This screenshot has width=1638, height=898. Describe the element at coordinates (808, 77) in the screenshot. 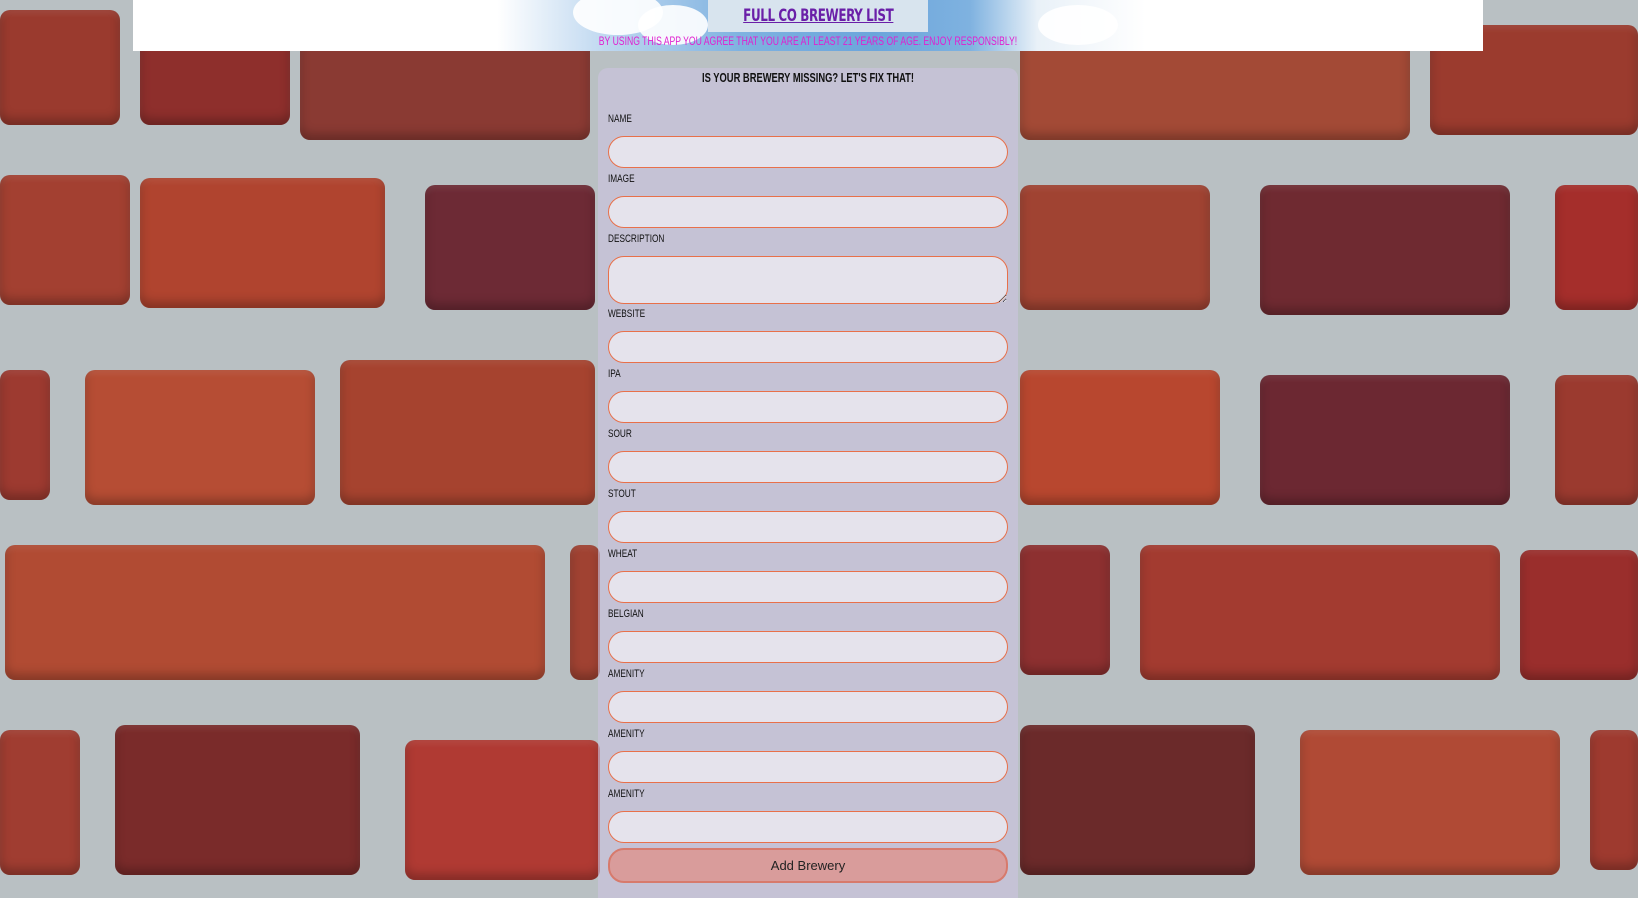

I see `form-heading: IS YOUR BREWERY MISSING? LET'S FIX THAT!` at that location.